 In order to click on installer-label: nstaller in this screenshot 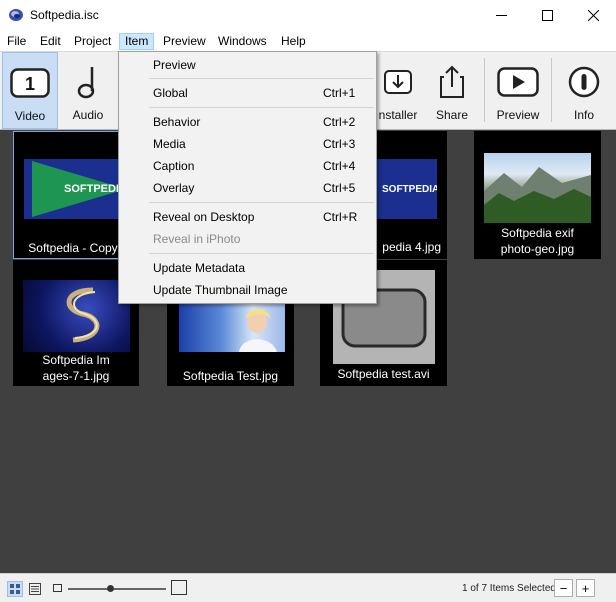, I will do `click(398, 115)`.